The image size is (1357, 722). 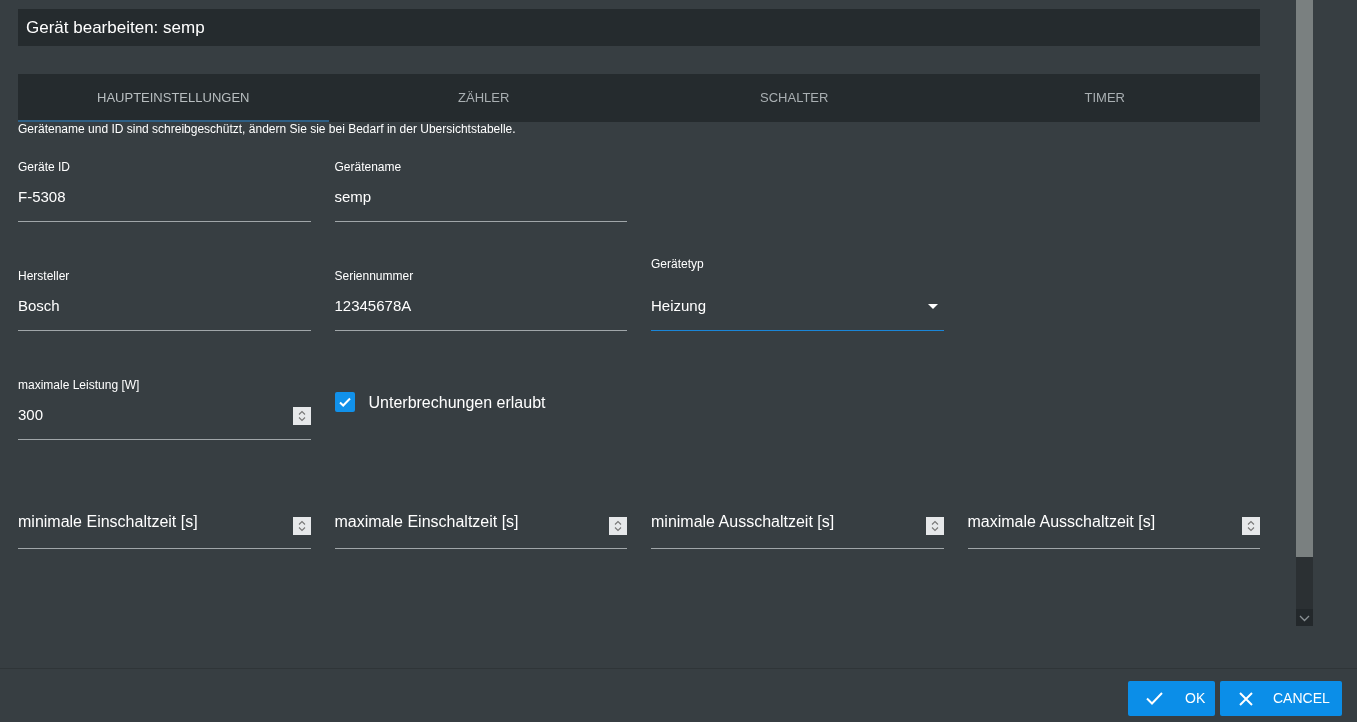 What do you see at coordinates (789, 306) in the screenshot?
I see `selected-value: Heizung` at bounding box center [789, 306].